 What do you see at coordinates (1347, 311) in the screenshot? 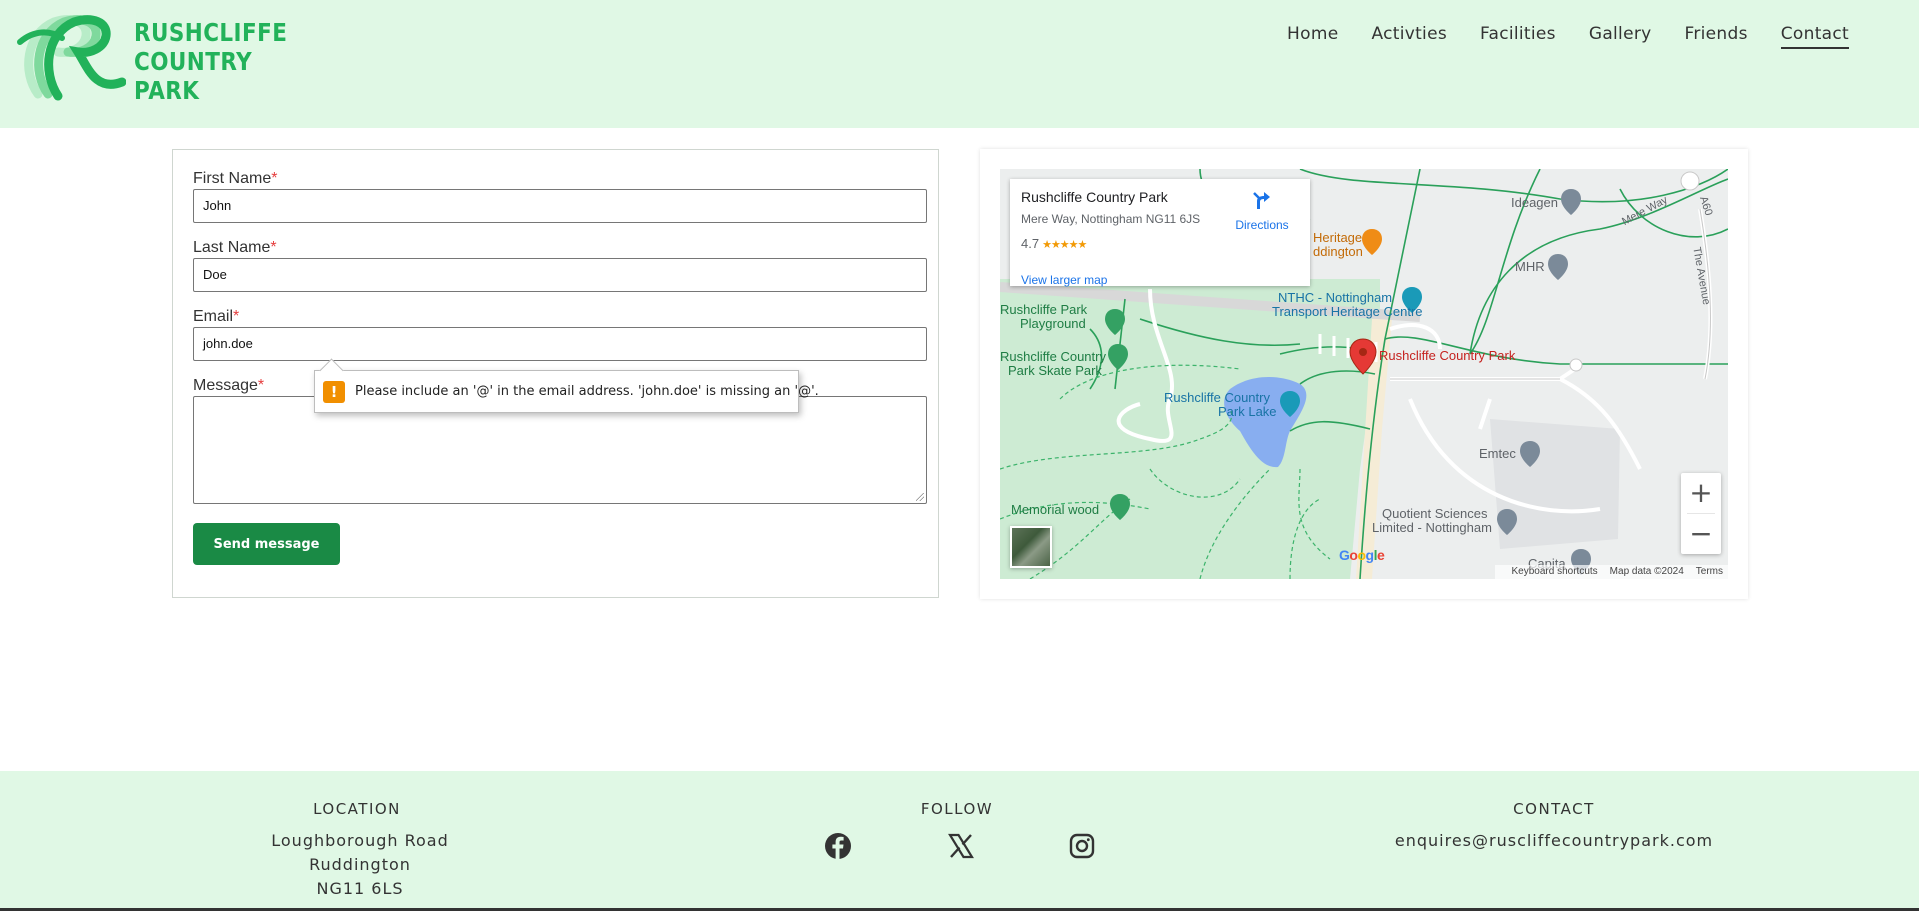
I see `map-label-nthc-2: Transport Heritage Centre` at bounding box center [1347, 311].